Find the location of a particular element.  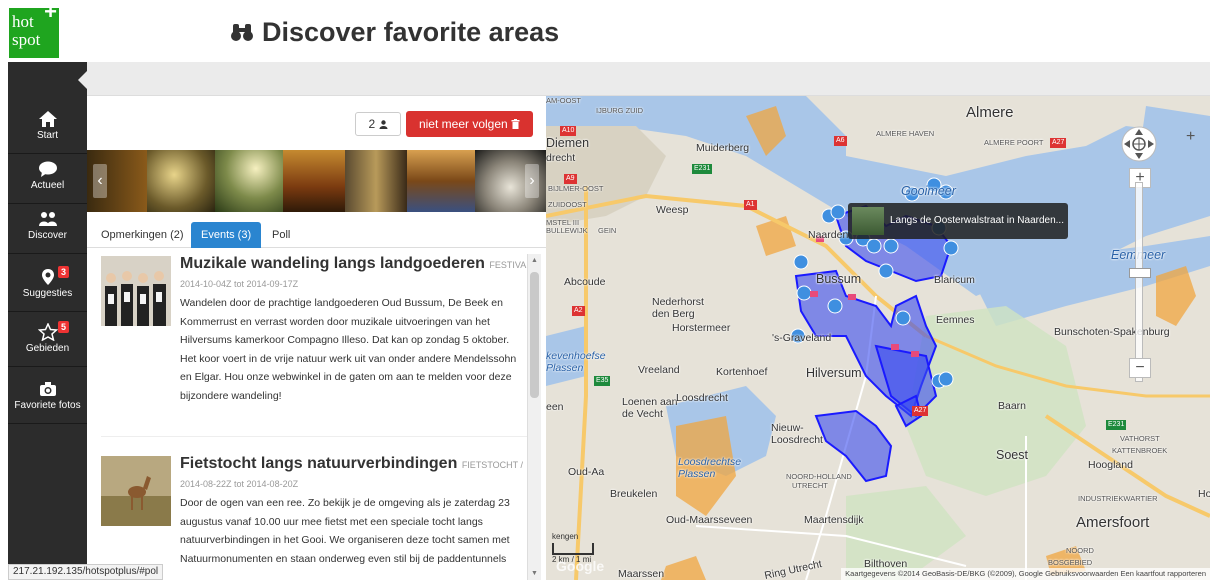

tab-poll: Poll is located at coordinates (281, 235).